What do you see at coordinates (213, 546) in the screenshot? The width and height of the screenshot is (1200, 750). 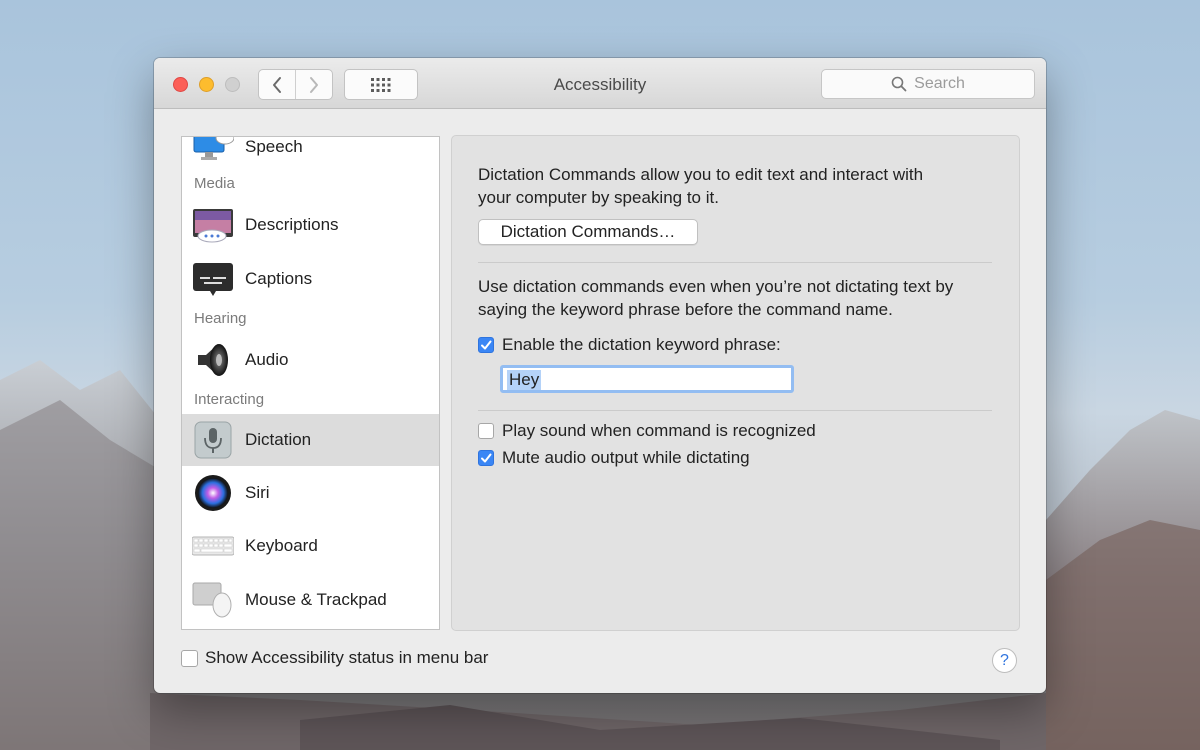 I see `keyboard-icon` at bounding box center [213, 546].